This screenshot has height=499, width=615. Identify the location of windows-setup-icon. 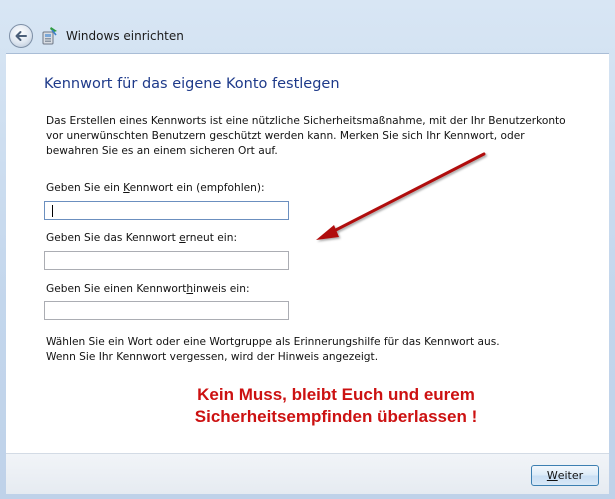
(49, 36).